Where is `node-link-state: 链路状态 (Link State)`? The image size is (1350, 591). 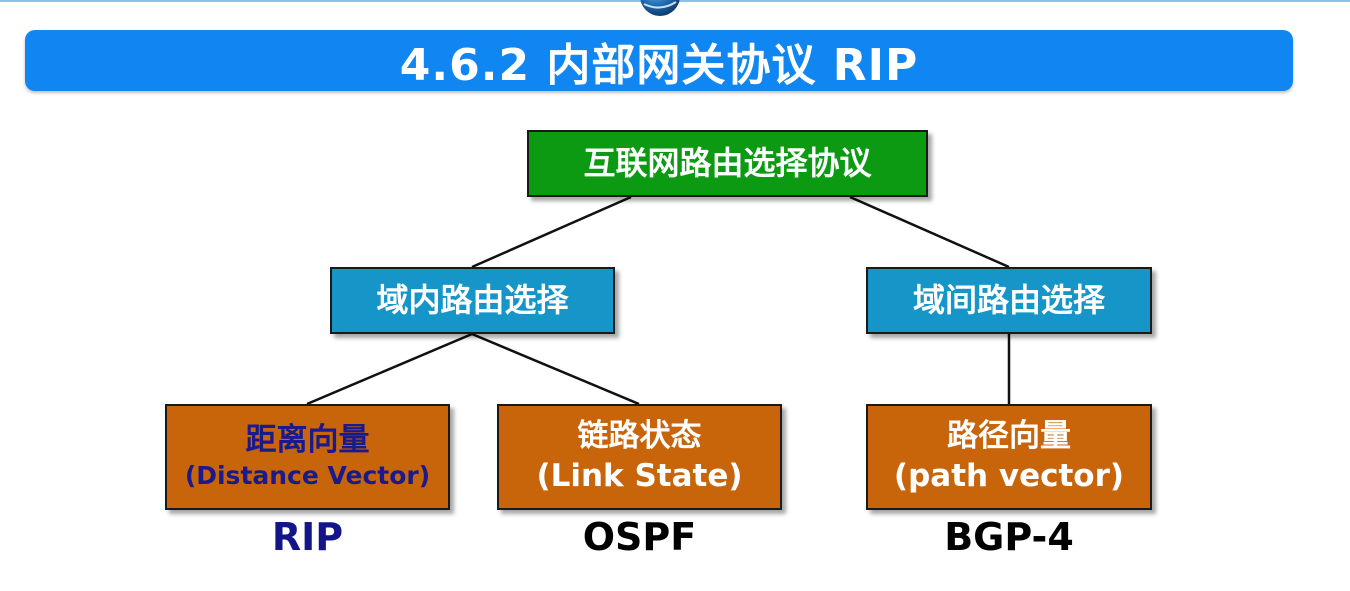
node-link-state: 链路状态 (Link State) is located at coordinates (639, 457).